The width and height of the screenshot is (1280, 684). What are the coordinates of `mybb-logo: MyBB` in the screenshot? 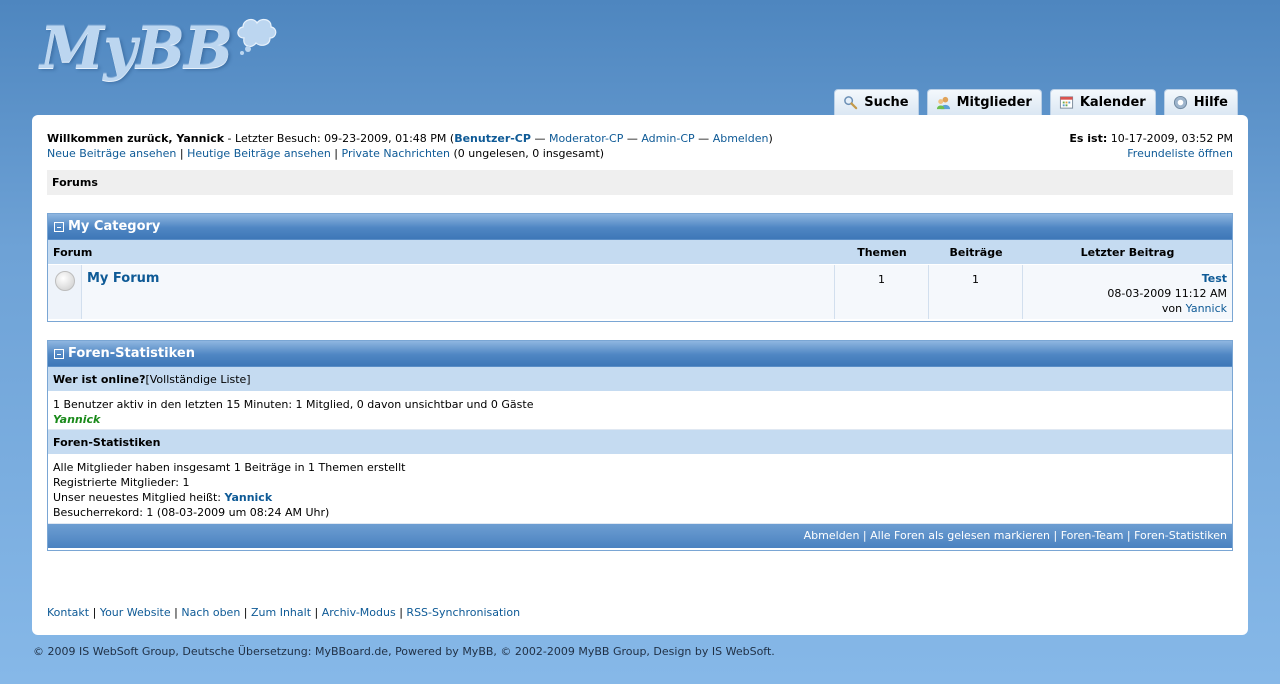 It's located at (160, 50).